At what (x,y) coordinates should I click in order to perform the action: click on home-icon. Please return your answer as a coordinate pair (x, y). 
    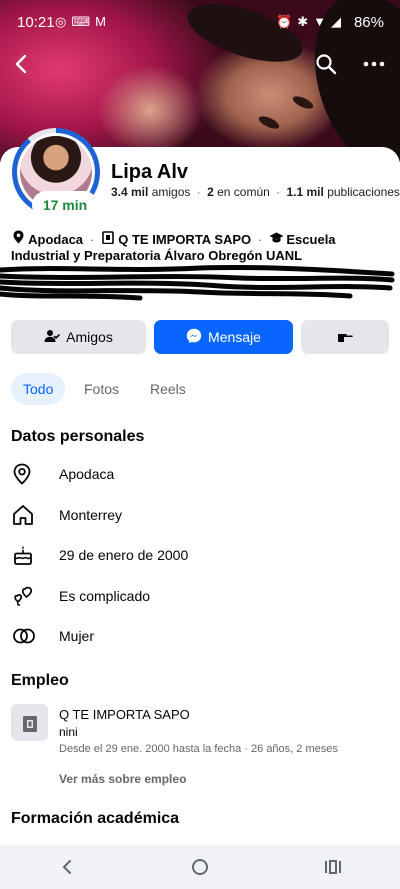
    Looking at the image, I should click on (30, 515).